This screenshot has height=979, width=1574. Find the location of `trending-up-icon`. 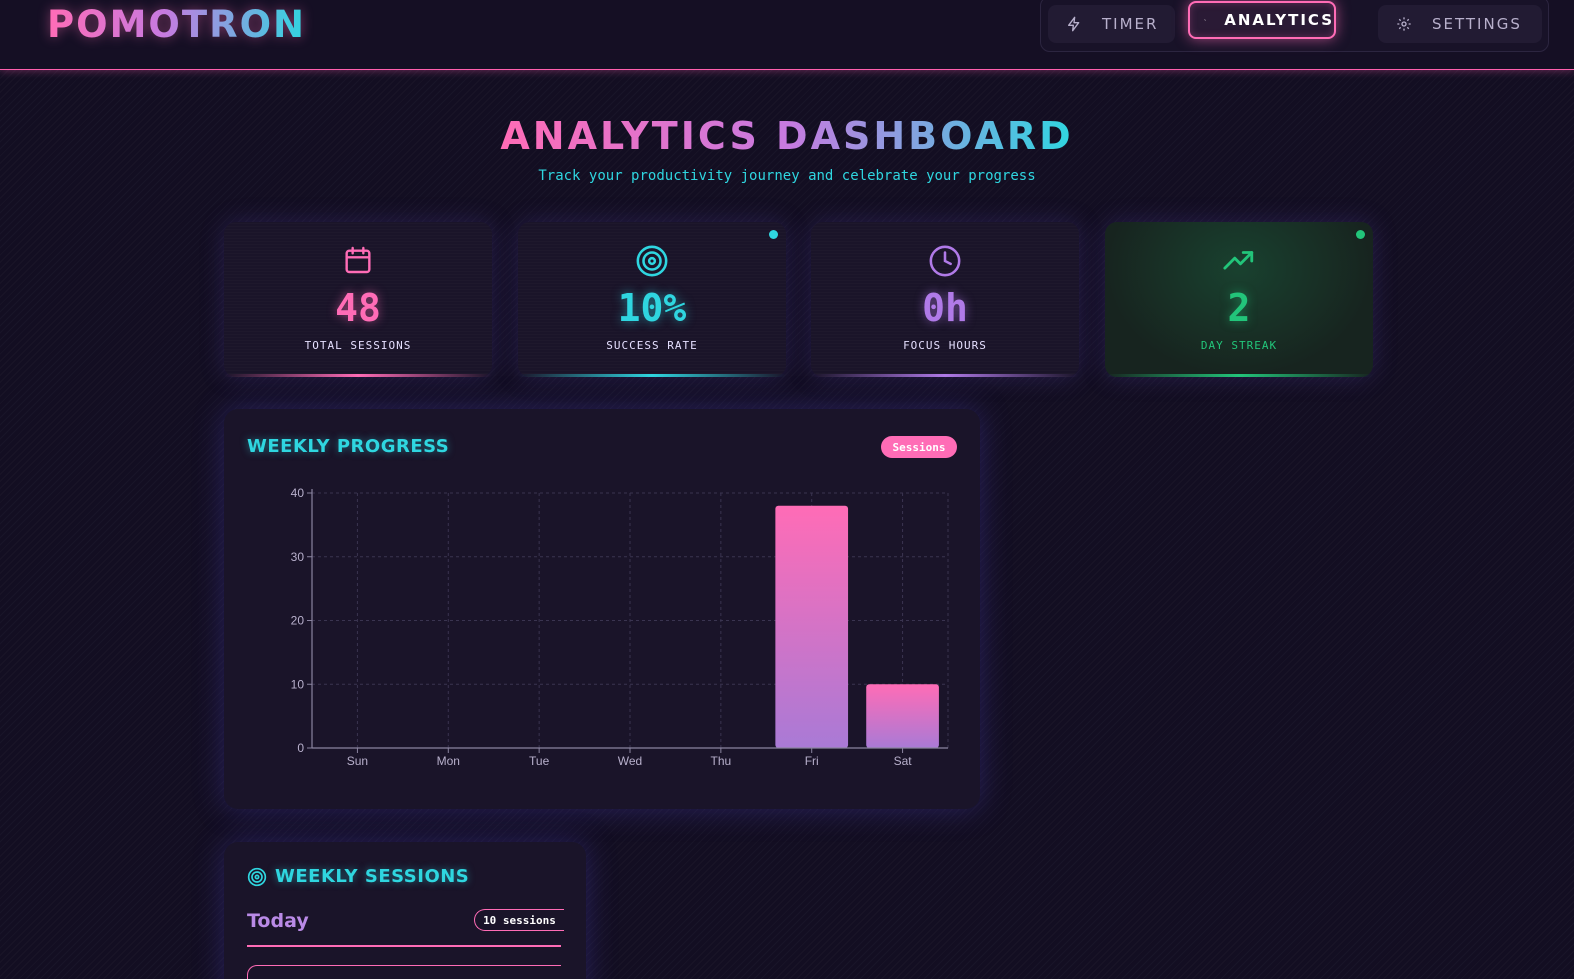

trending-up-icon is located at coordinates (1239, 261).